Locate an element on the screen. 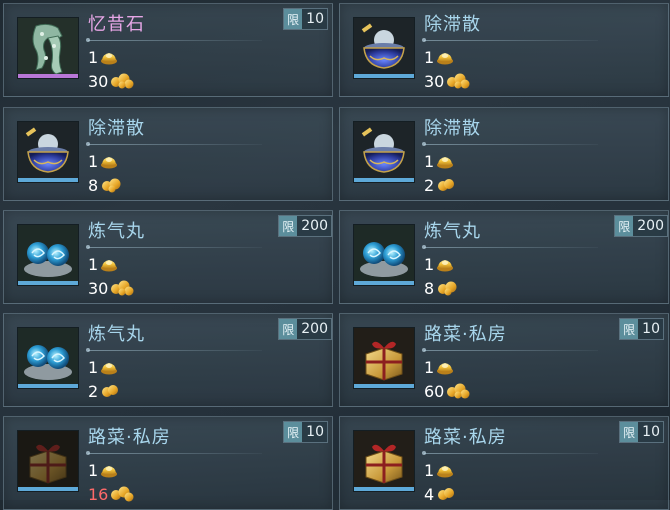 Image resolution: width=670 pixels, height=510 pixels. jade-pendant-icon is located at coordinates (48, 48).